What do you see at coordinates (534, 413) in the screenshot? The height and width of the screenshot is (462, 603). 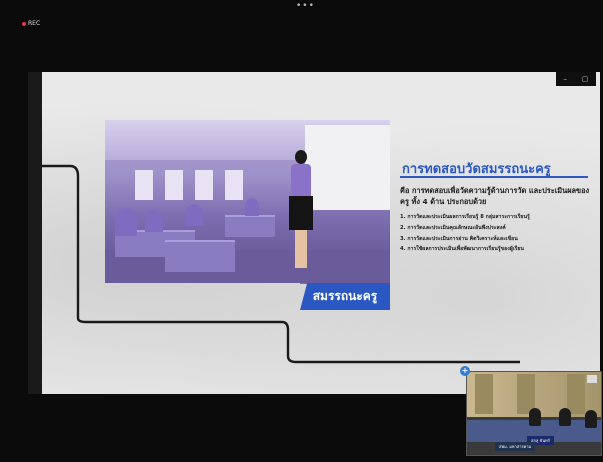 I see `participant-video-pip: สกลุ ขันทร์ สพม. มหาสารคาม` at bounding box center [534, 413].